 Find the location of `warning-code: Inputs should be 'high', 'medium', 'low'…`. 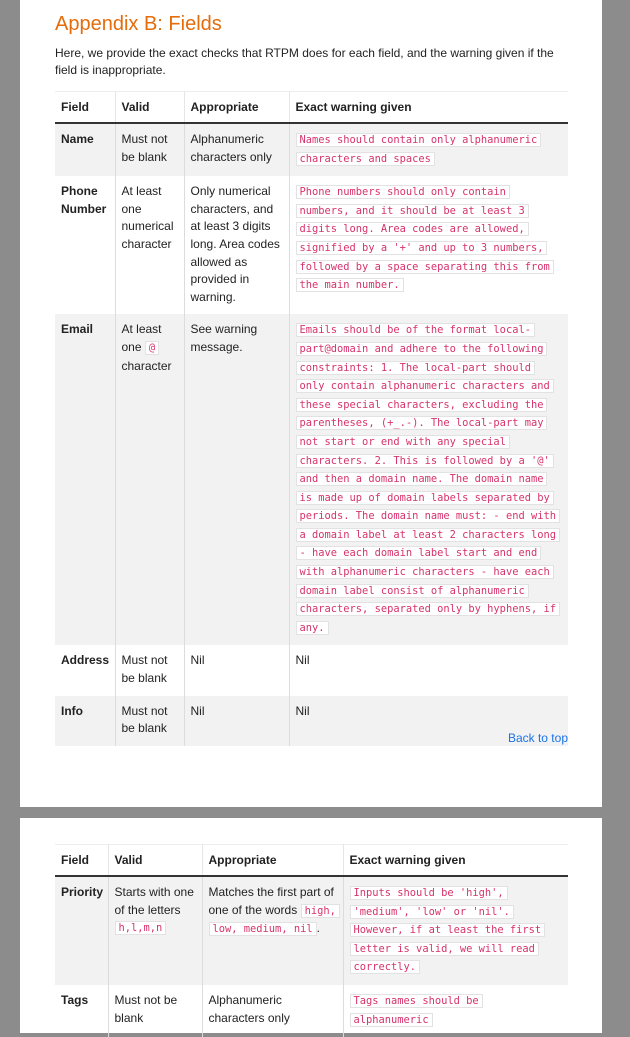

warning-code: Inputs should be 'high', 'medium', 'low'… is located at coordinates (447, 930).